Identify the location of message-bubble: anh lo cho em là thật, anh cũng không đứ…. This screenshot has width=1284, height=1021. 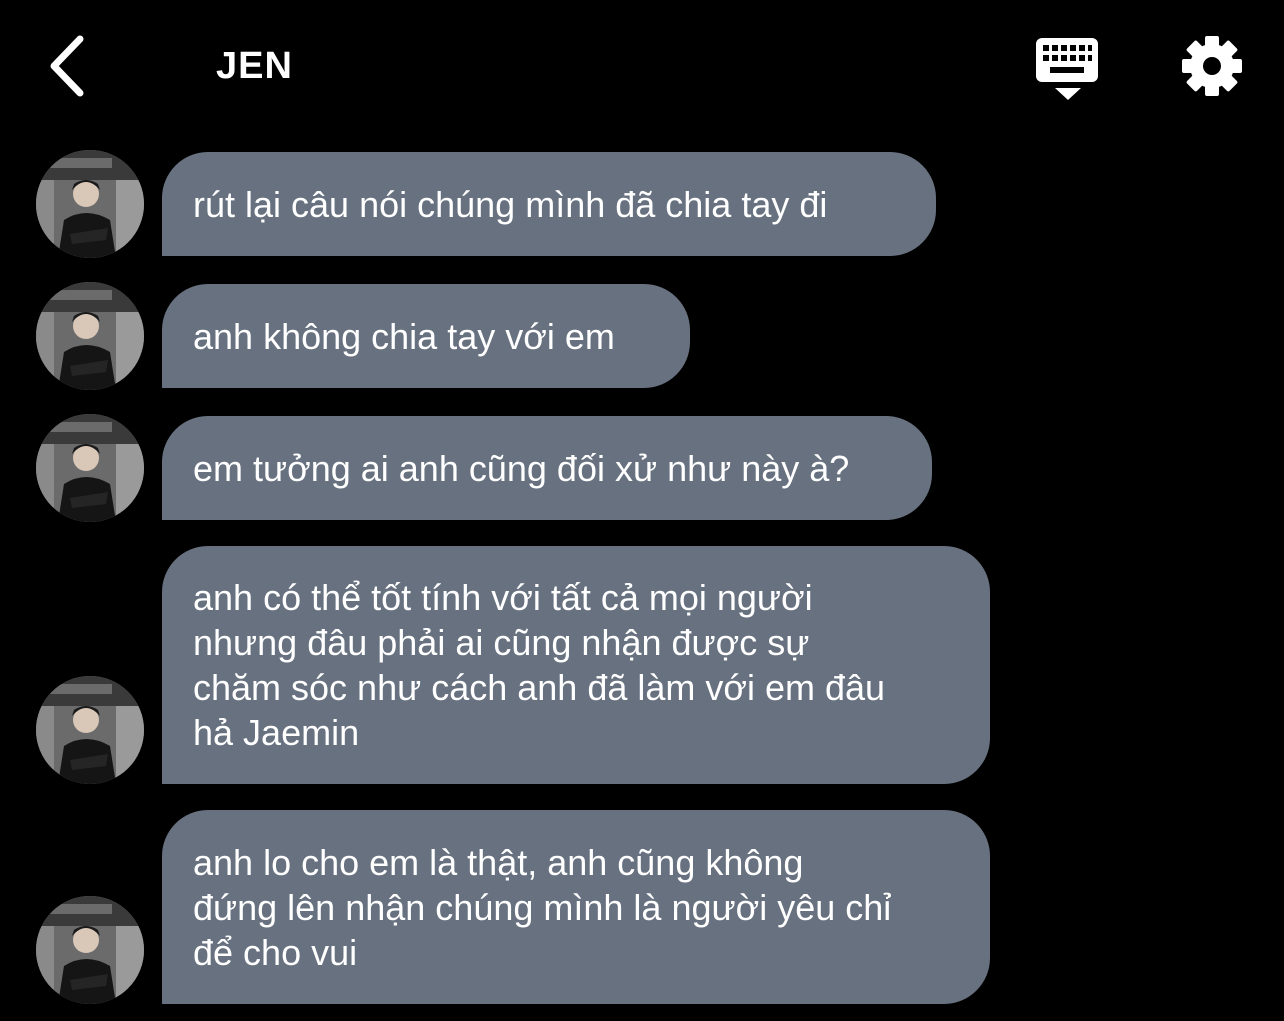
(576, 907).